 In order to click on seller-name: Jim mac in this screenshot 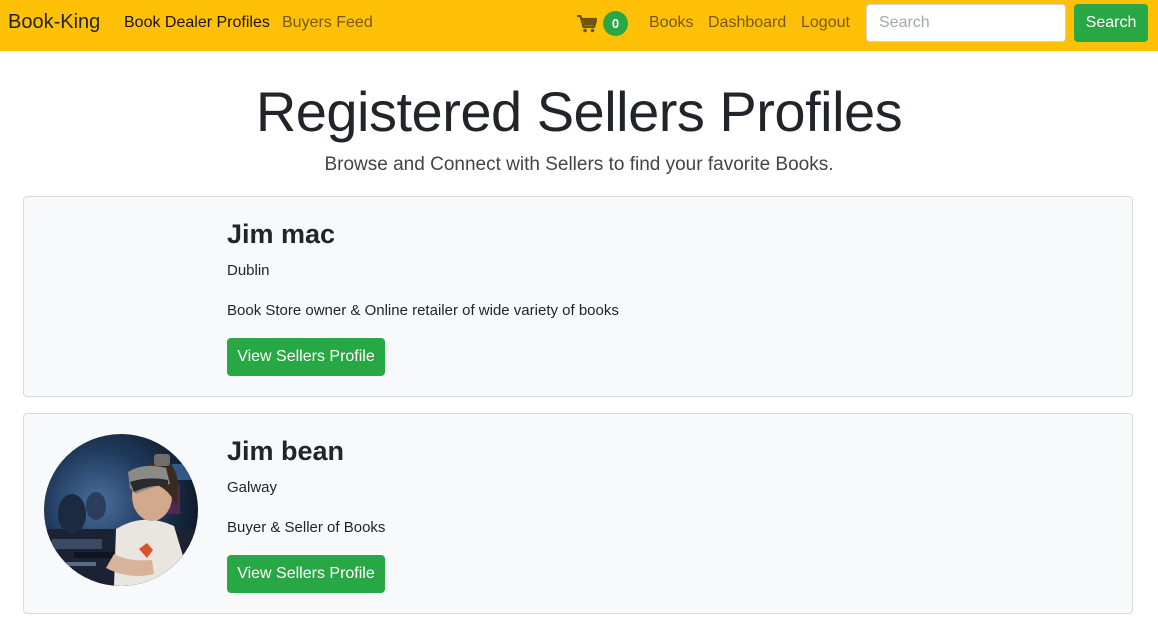, I will do `click(281, 234)`.